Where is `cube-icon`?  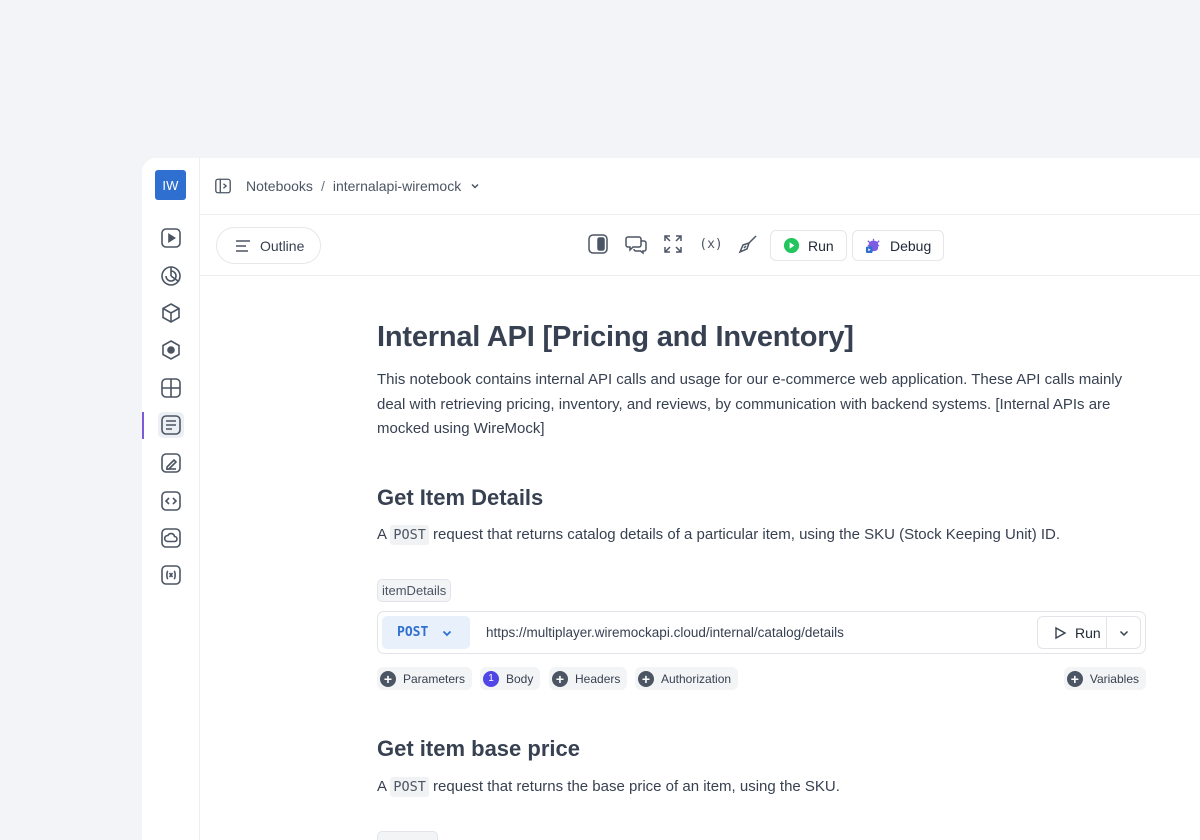
cube-icon is located at coordinates (171, 313).